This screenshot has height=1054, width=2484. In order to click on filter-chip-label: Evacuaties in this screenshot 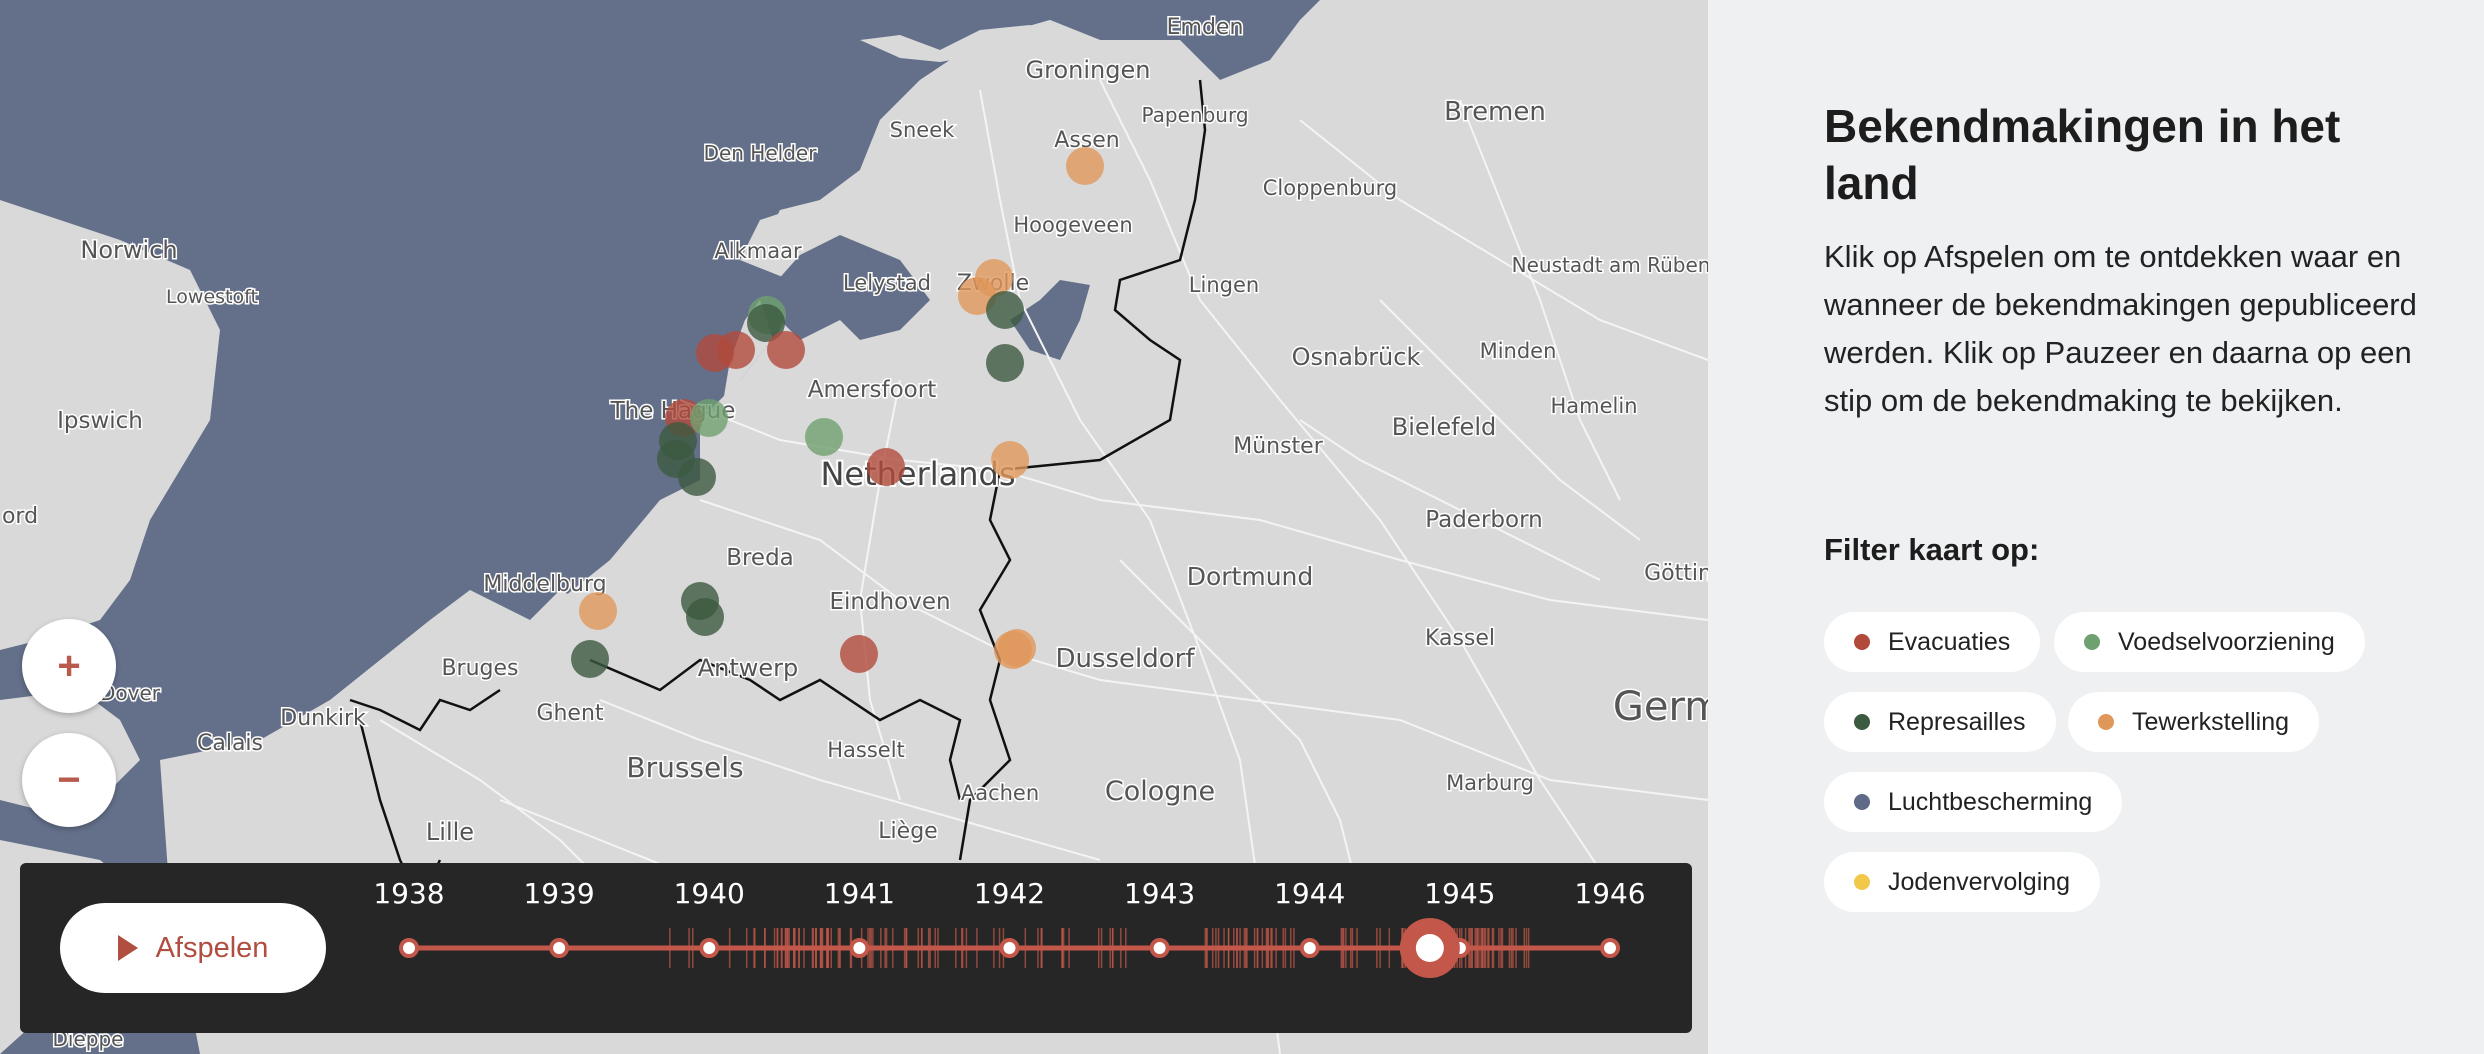, I will do `click(1949, 641)`.